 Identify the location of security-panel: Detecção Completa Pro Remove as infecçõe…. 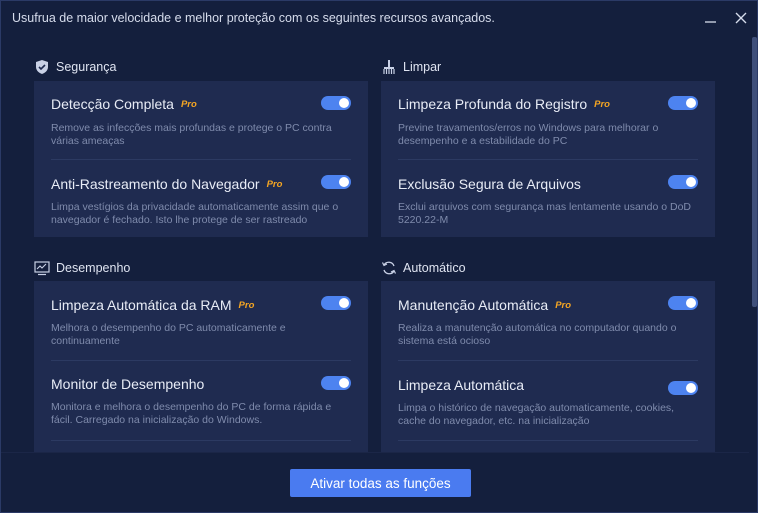
(201, 159).